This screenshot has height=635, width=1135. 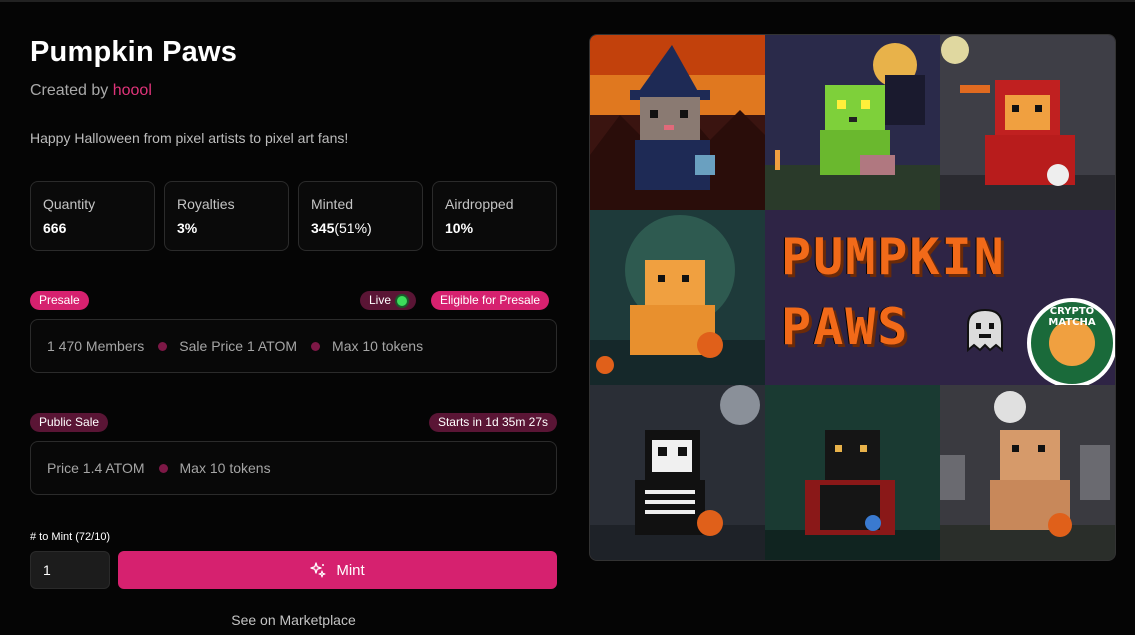 I want to click on stat-value: 3%, so click(x=187, y=228).